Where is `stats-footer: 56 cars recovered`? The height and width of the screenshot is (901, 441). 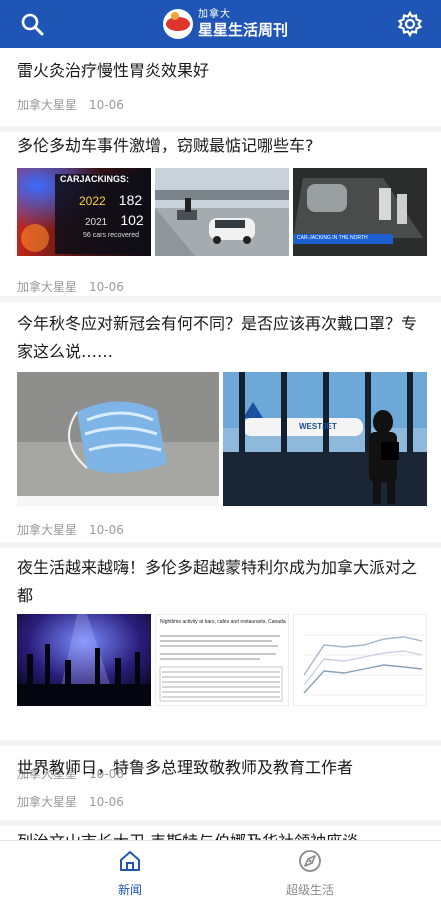 stats-footer: 56 cars recovered is located at coordinates (111, 235).